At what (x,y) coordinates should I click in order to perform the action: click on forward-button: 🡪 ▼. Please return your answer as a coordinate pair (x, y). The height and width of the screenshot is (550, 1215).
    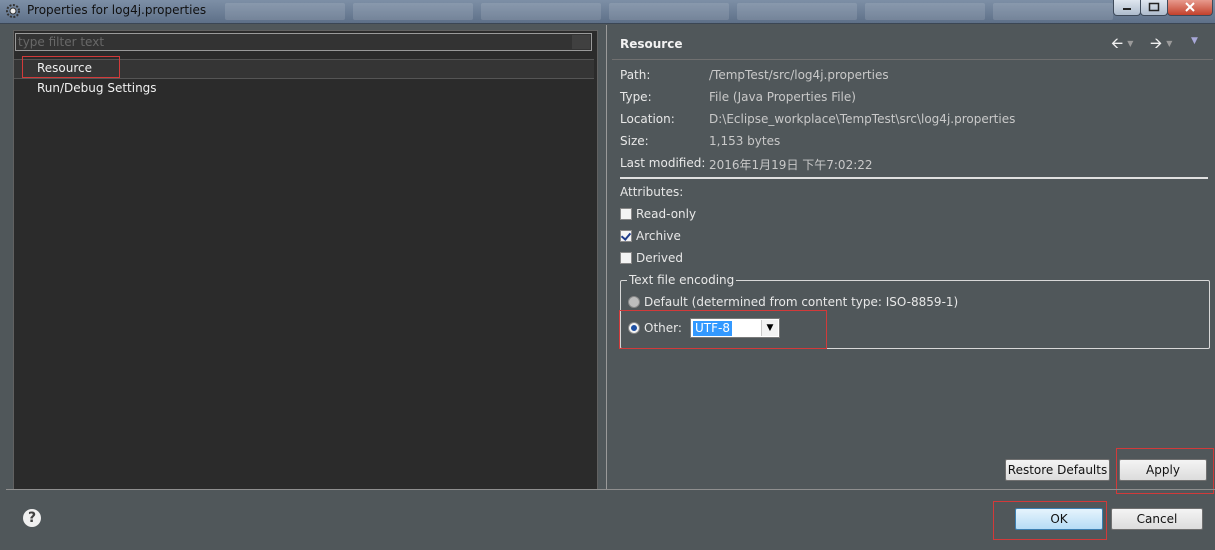
    Looking at the image, I should click on (1161, 42).